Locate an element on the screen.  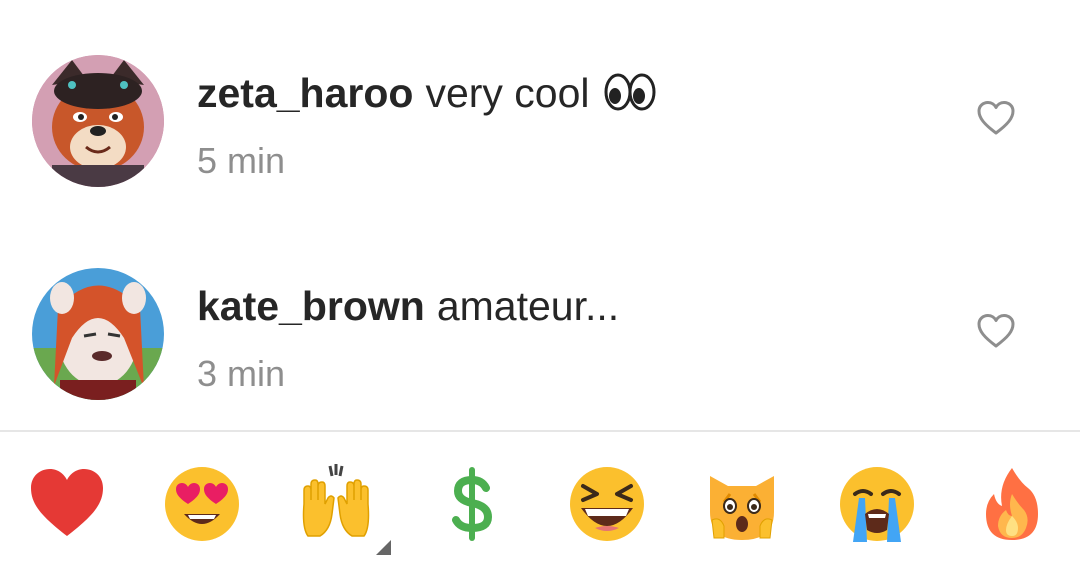
eyes-emoji is located at coordinates (630, 92).